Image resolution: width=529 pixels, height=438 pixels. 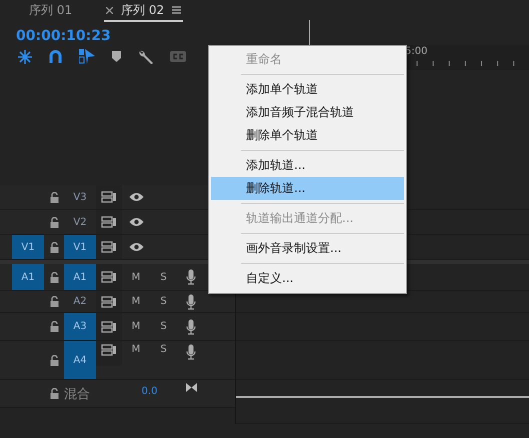 What do you see at coordinates (28, 247) in the screenshot?
I see `source-patch: V1` at bounding box center [28, 247].